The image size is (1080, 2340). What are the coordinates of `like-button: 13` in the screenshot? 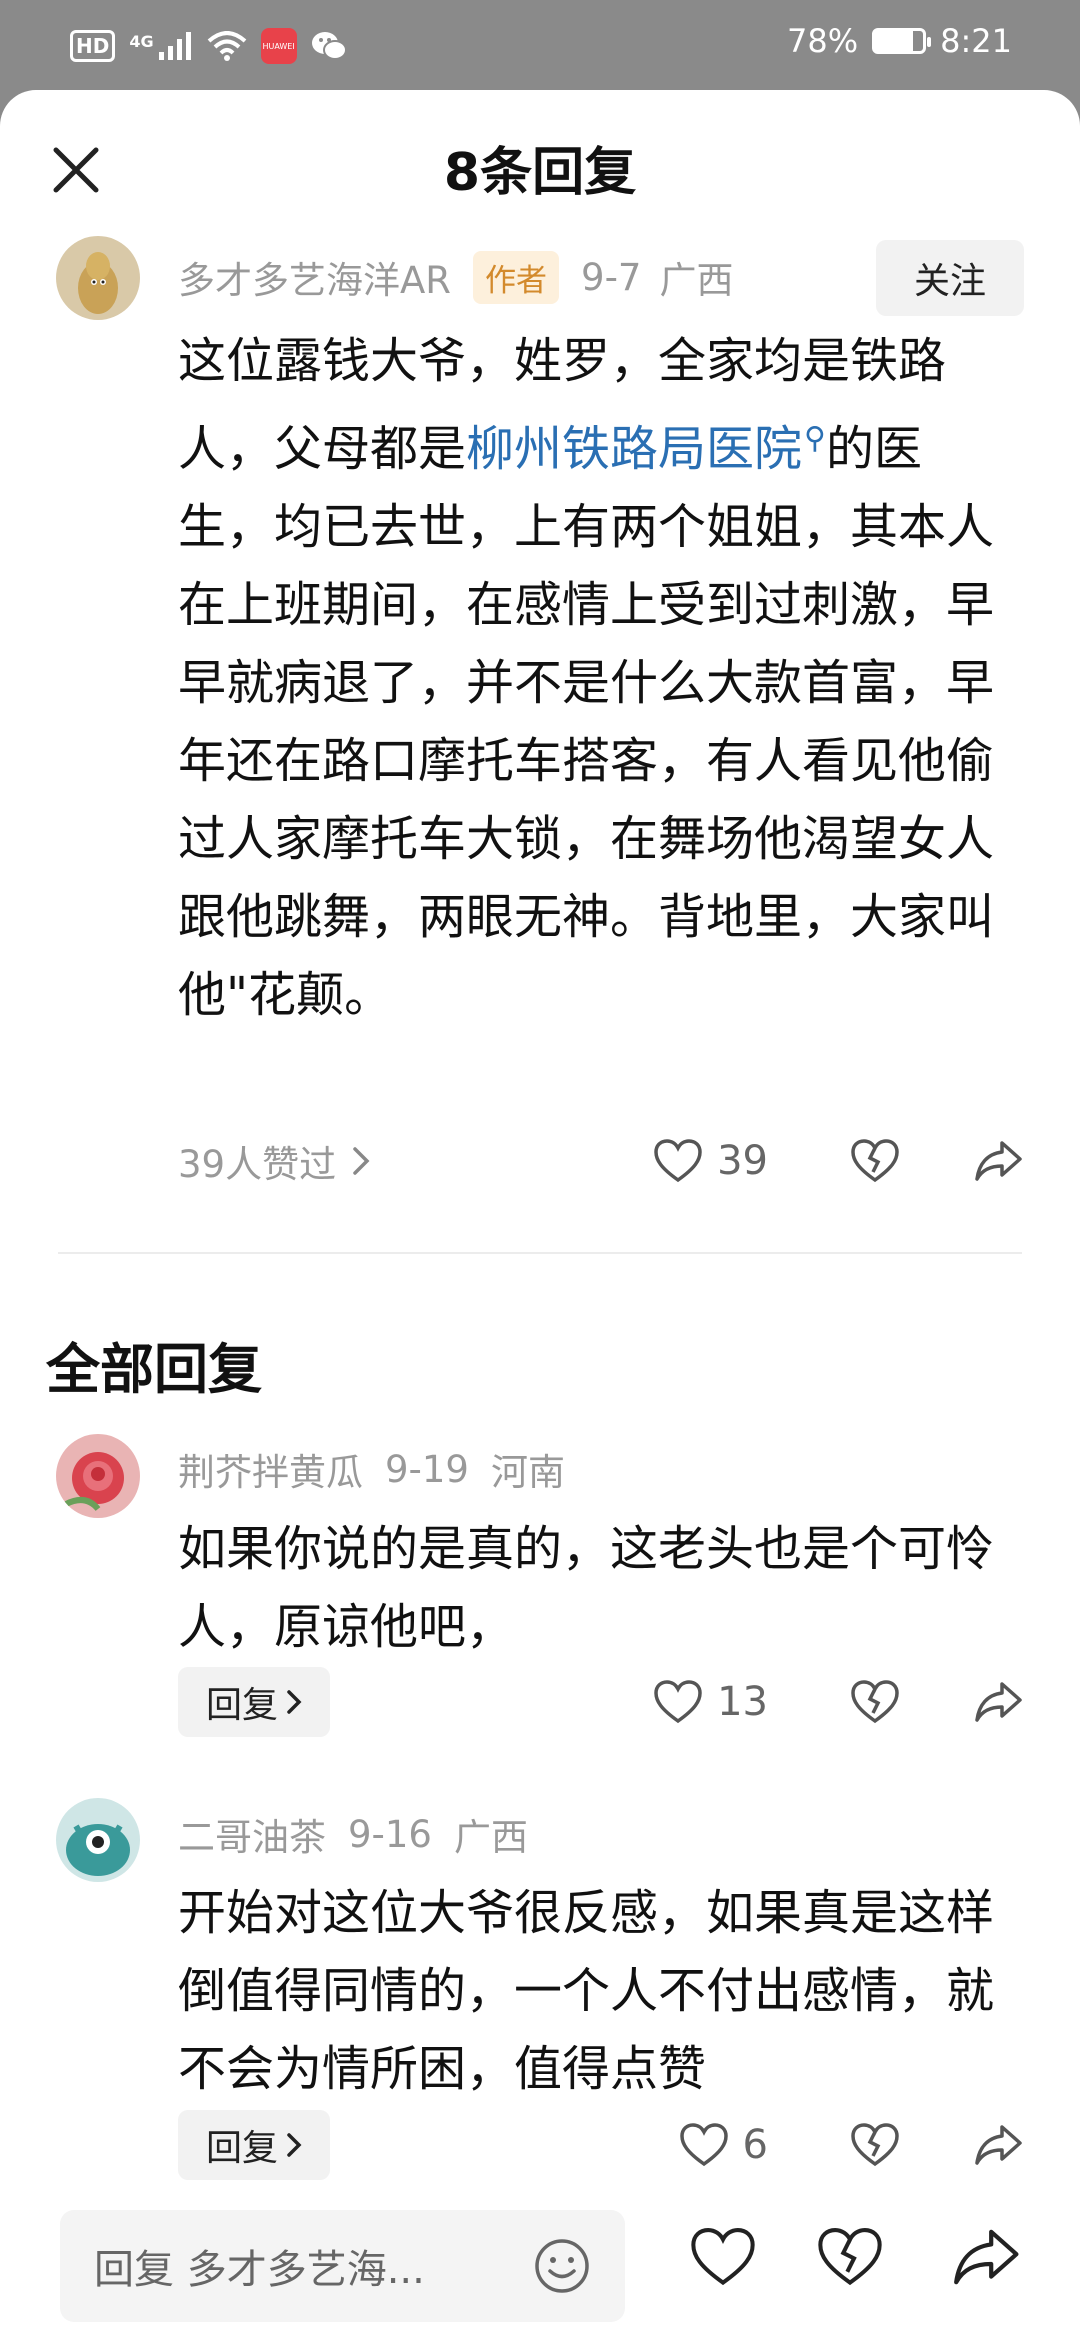 It's located at (710, 1702).